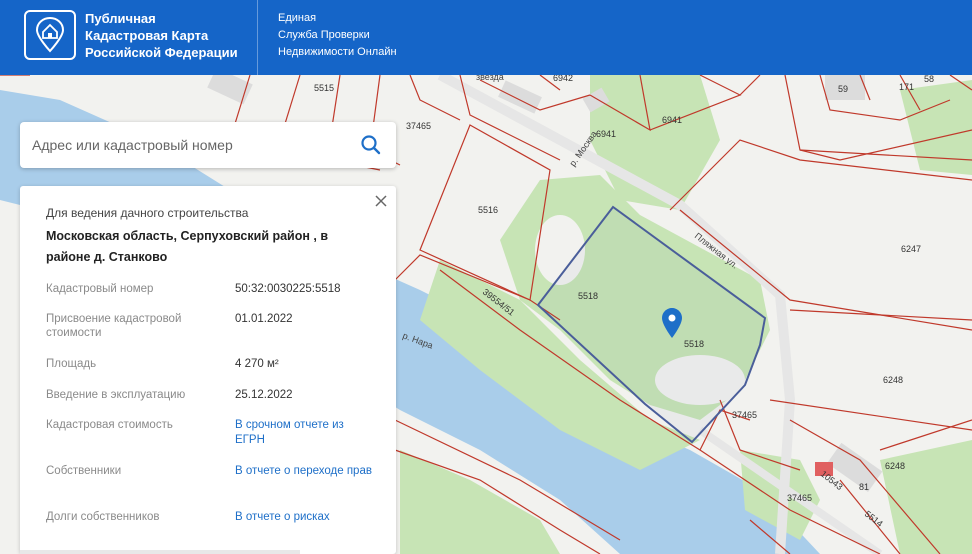 This screenshot has height=554, width=972. What do you see at coordinates (120, 18) in the screenshot?
I see `brand-line: Публичная` at bounding box center [120, 18].